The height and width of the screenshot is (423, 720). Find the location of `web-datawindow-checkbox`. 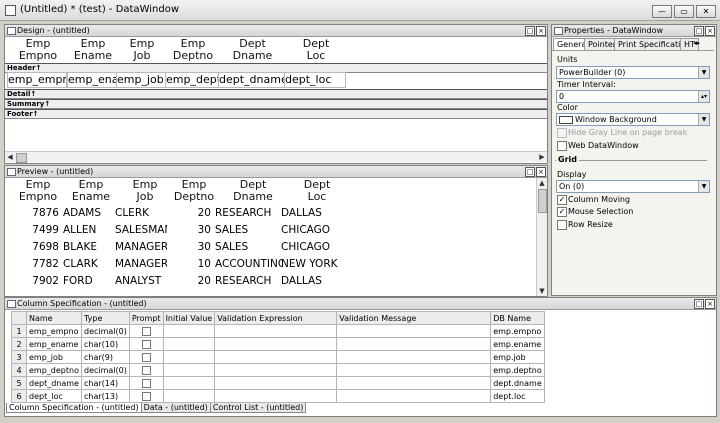

web-datawindow-checkbox is located at coordinates (562, 146).